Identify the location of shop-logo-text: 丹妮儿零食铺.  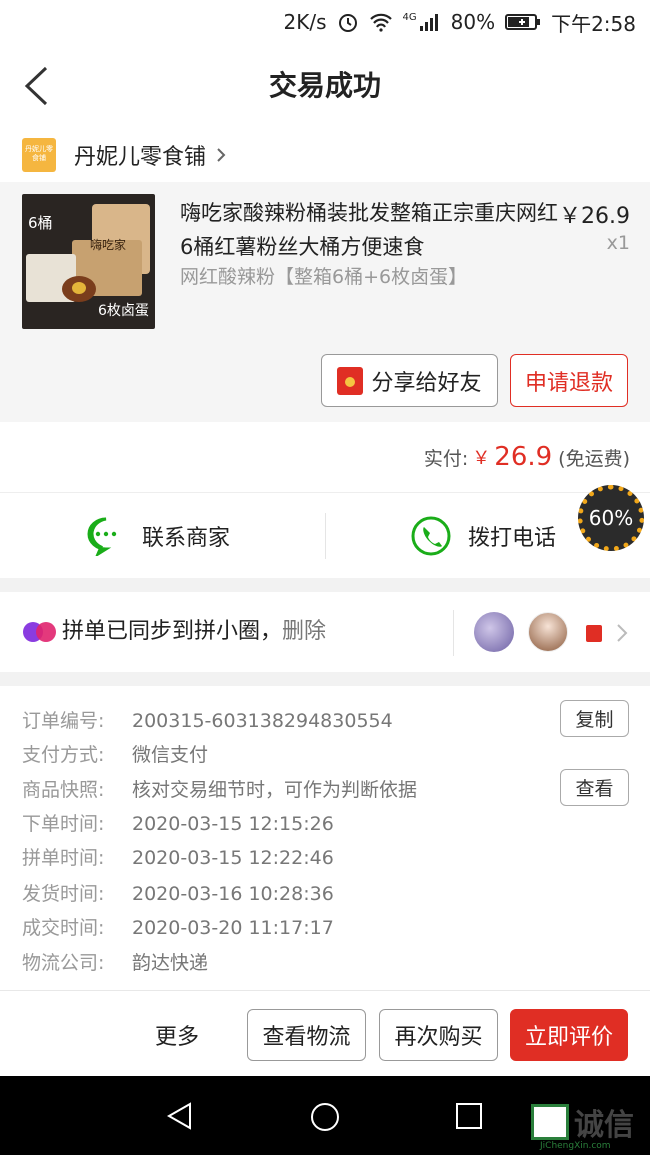
(39, 153).